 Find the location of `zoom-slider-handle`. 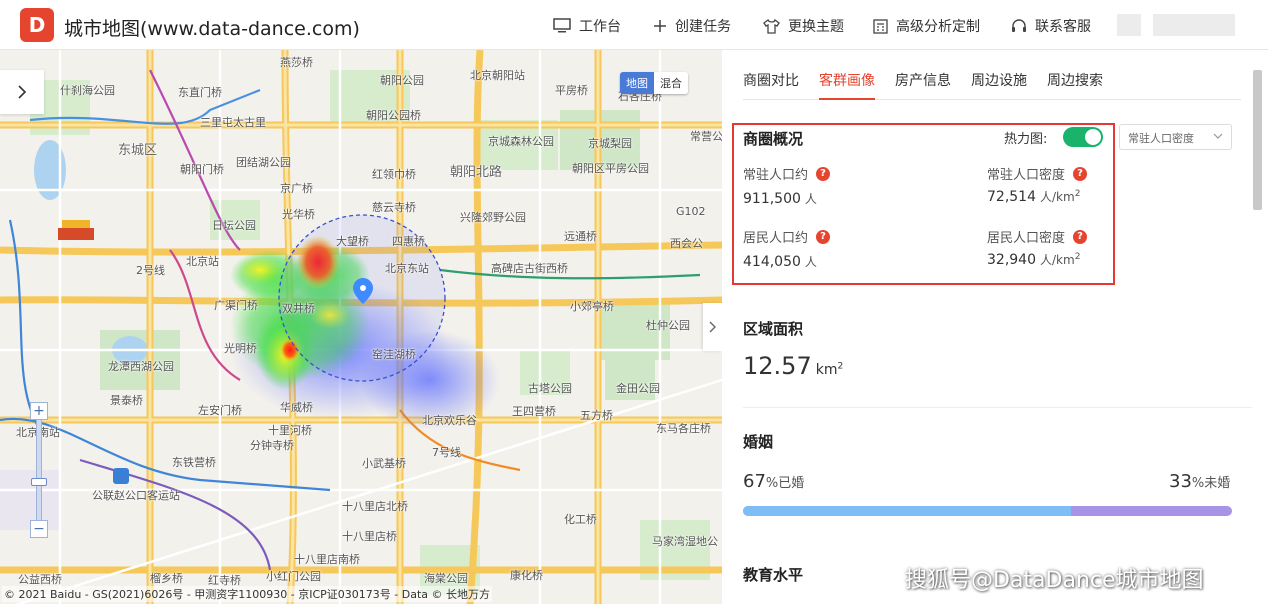

zoom-slider-handle is located at coordinates (39, 482).